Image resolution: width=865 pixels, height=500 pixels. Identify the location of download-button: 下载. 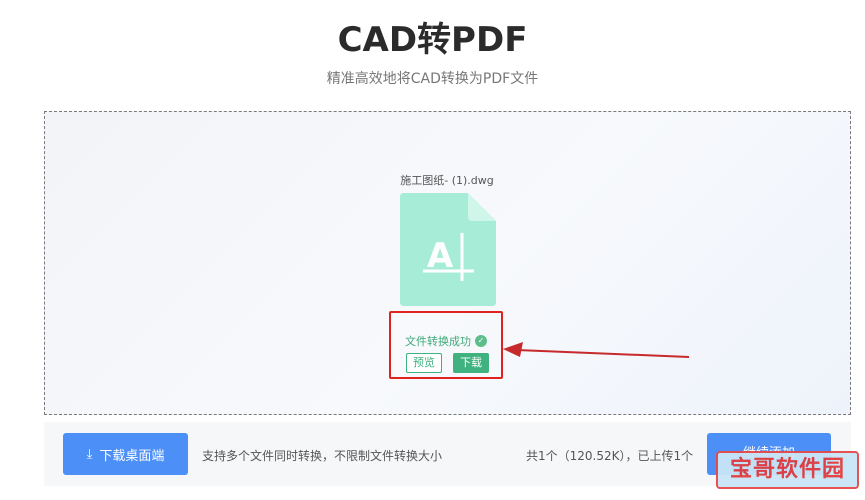
(471, 363).